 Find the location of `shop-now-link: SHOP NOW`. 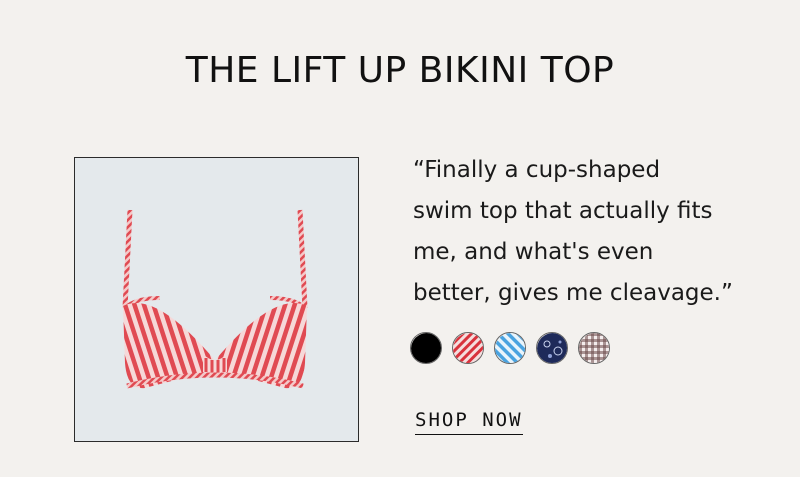

shop-now-link: SHOP NOW is located at coordinates (469, 422).